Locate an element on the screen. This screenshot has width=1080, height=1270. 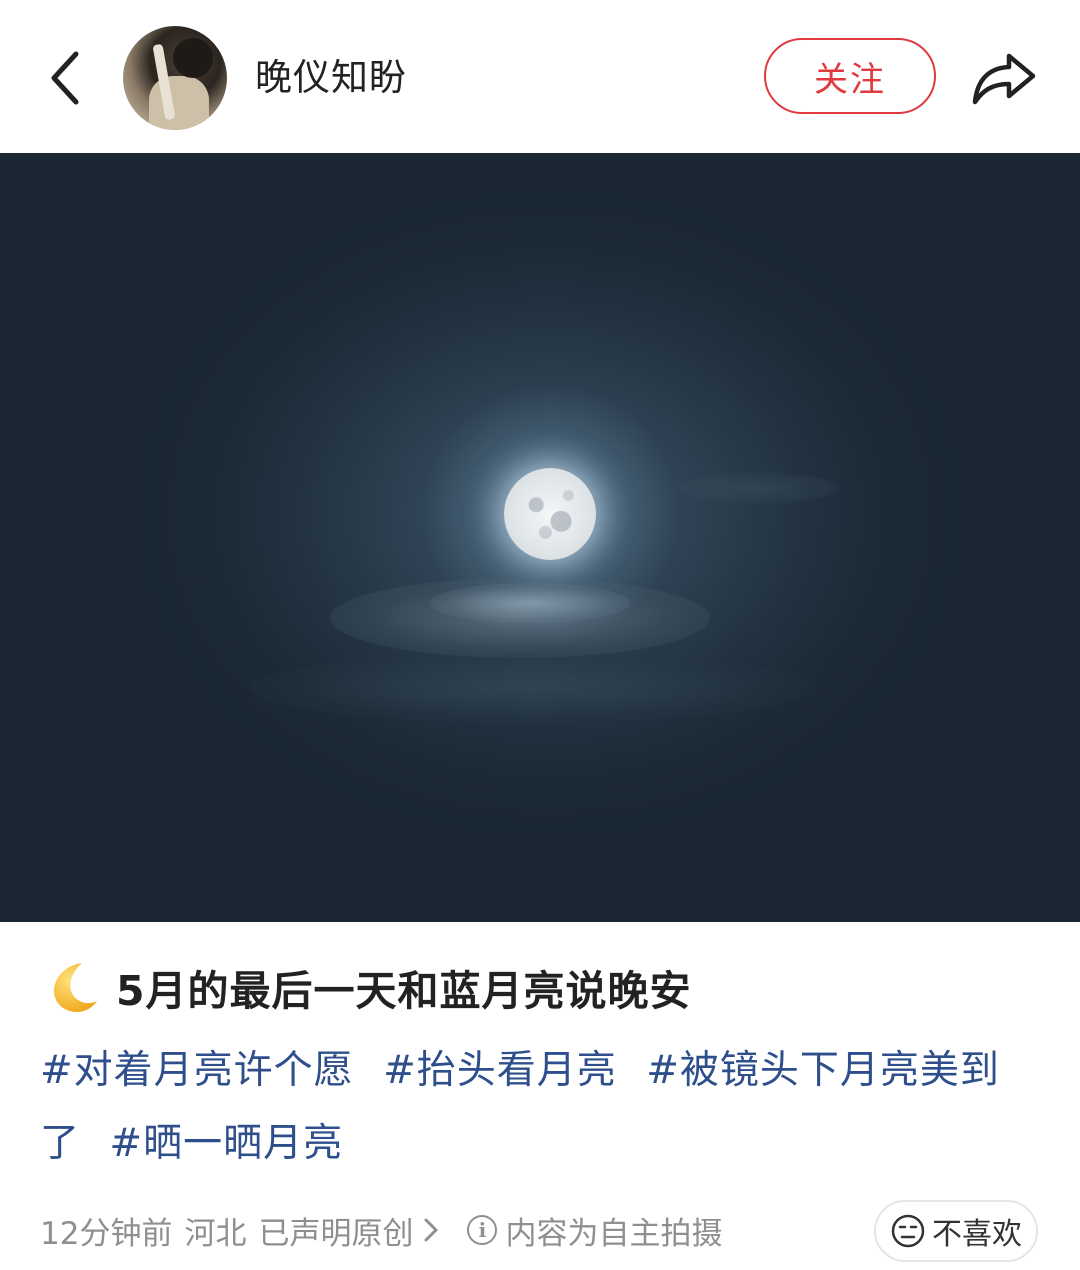
share-arrow-icon is located at coordinates (1004, 79).